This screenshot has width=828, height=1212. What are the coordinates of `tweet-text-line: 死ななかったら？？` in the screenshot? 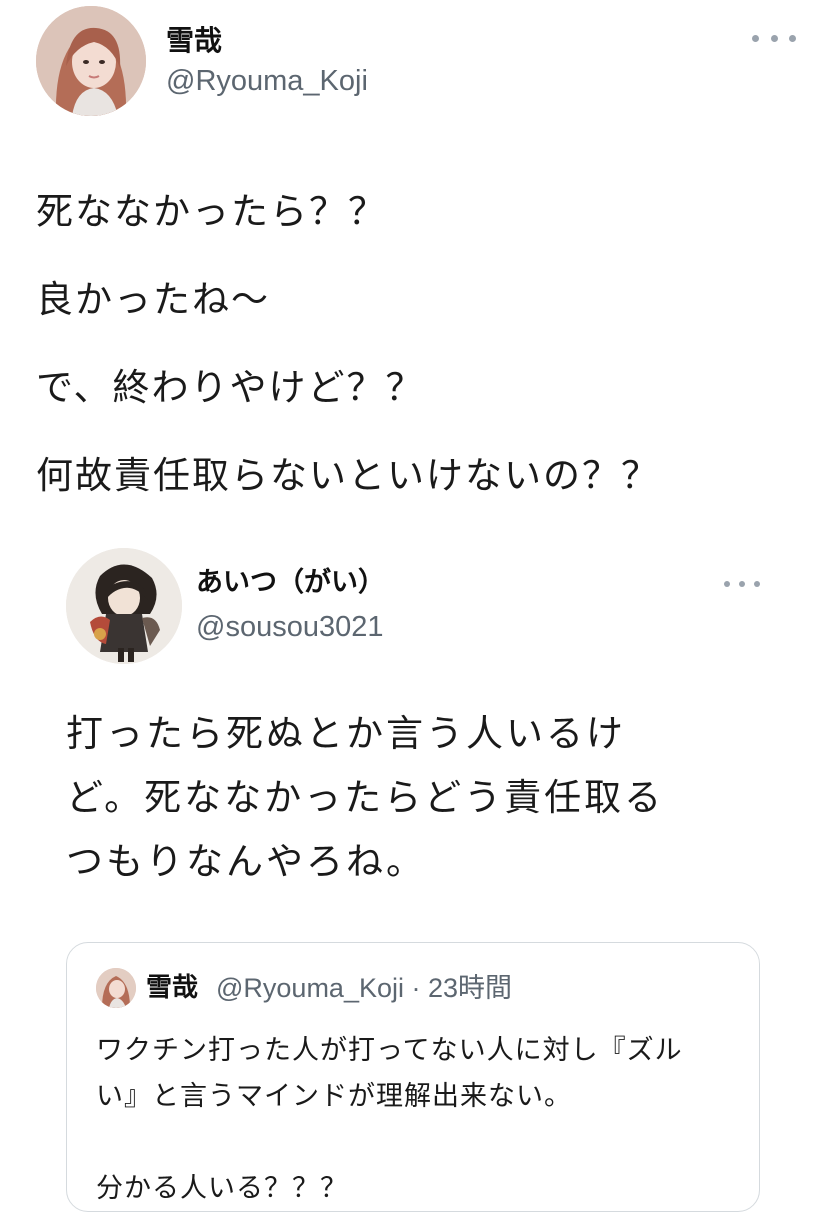 It's located at (211, 211).